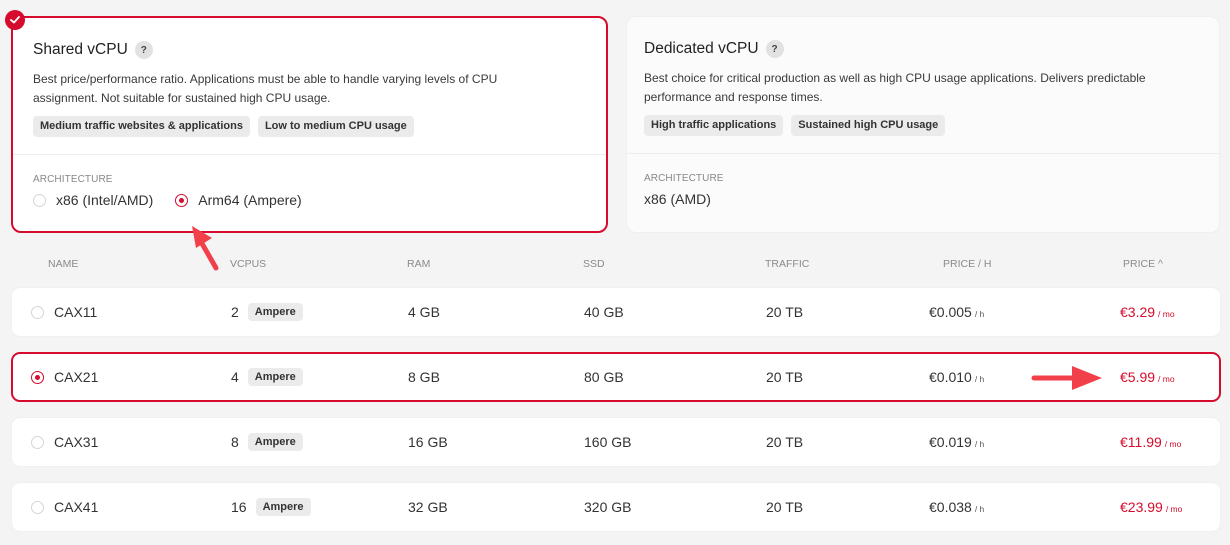 The image size is (1230, 545). Describe the element at coordinates (1138, 377) in the screenshot. I see `price-monthly: €5.99` at that location.